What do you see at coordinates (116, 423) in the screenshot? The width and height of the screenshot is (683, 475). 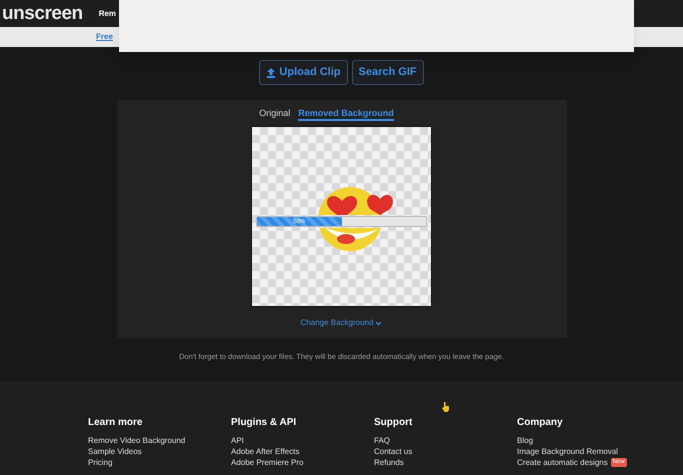 I see `footer-heading: Learn more` at bounding box center [116, 423].